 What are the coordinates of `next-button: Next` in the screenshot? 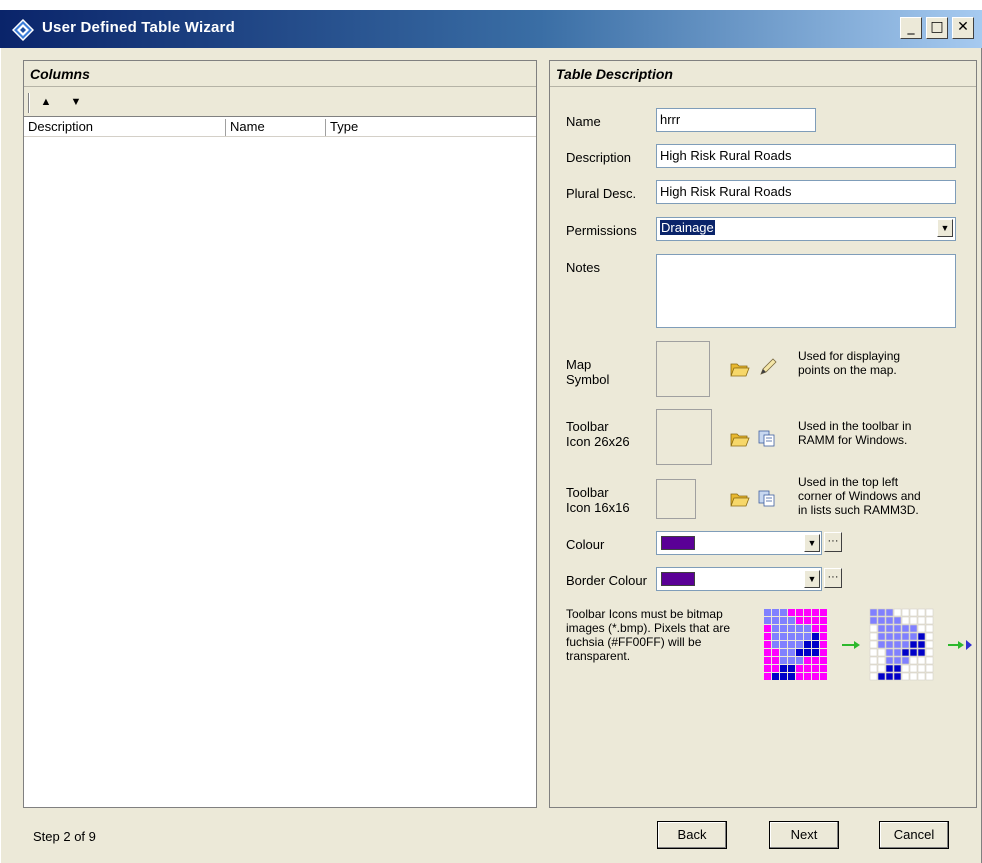 It's located at (804, 835).